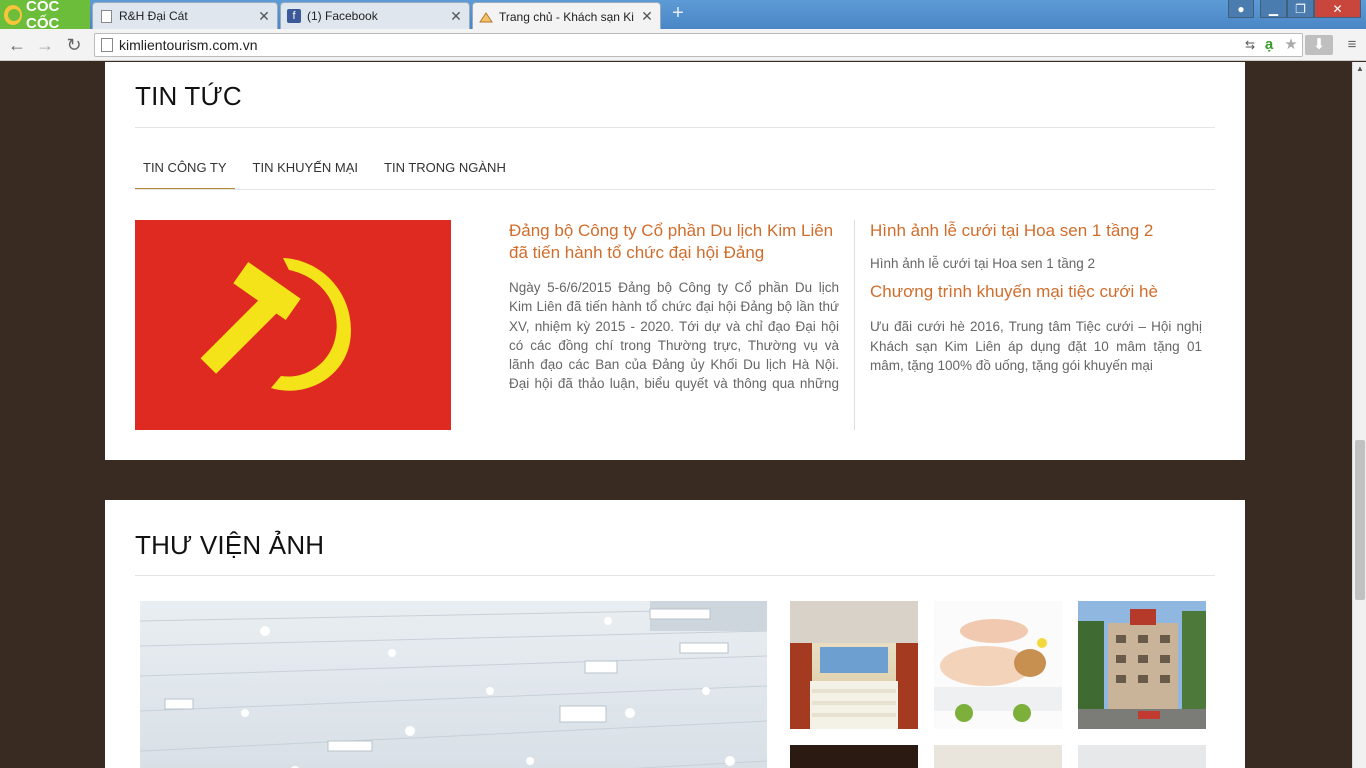 Image resolution: width=1366 pixels, height=768 pixels. What do you see at coordinates (1359, 415) in the screenshot?
I see `page-scrollbar: ▲` at bounding box center [1359, 415].